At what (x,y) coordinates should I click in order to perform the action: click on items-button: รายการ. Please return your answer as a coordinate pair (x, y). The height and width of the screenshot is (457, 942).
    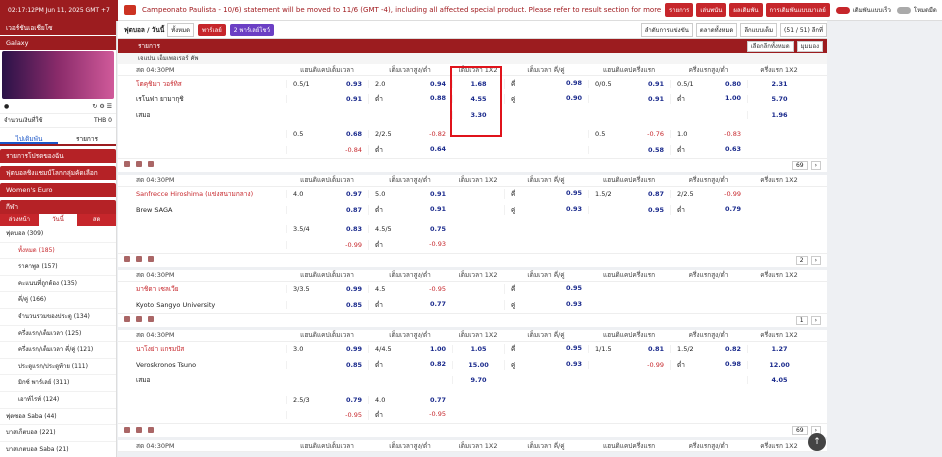
    Looking at the image, I should click on (679, 10).